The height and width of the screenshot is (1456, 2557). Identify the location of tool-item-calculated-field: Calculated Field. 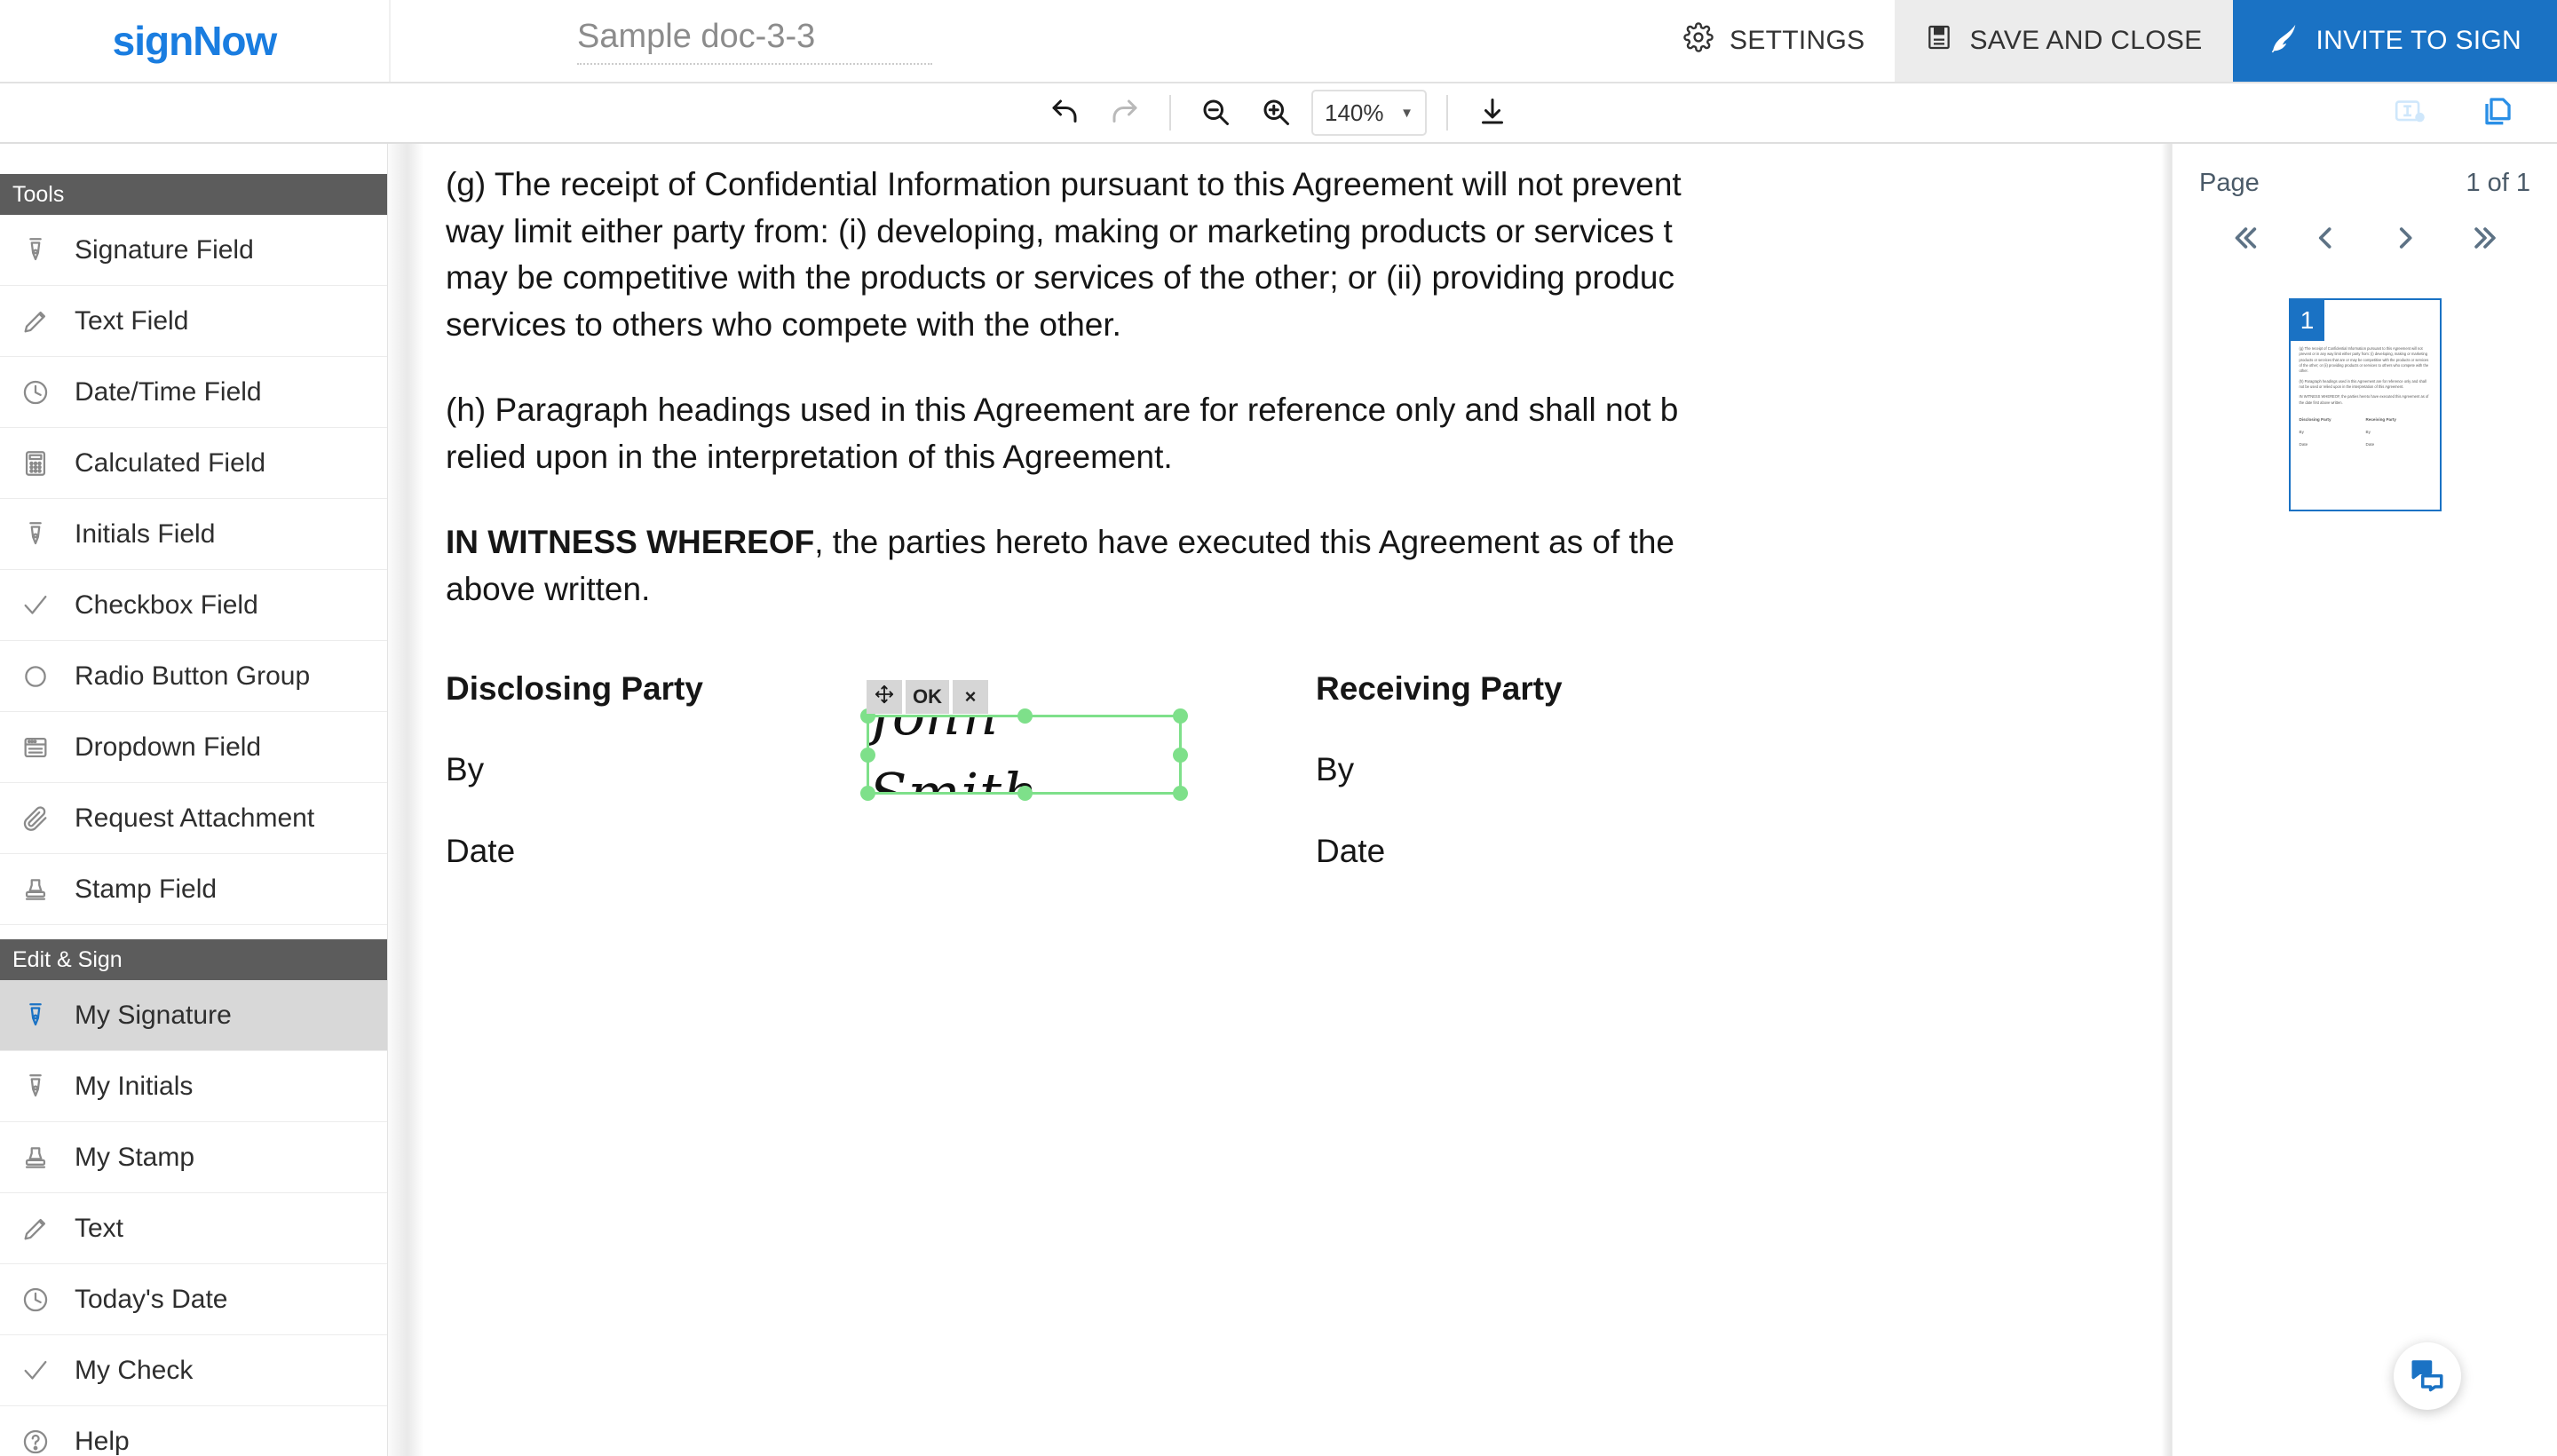
(193, 463).